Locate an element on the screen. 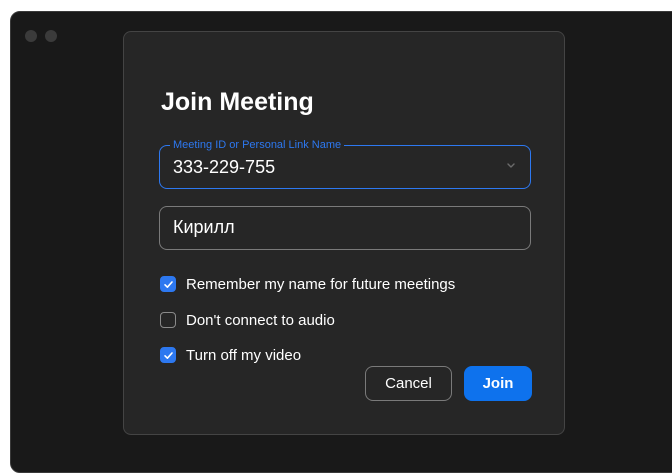  option-video-off: Turn off my video is located at coordinates (230, 355).